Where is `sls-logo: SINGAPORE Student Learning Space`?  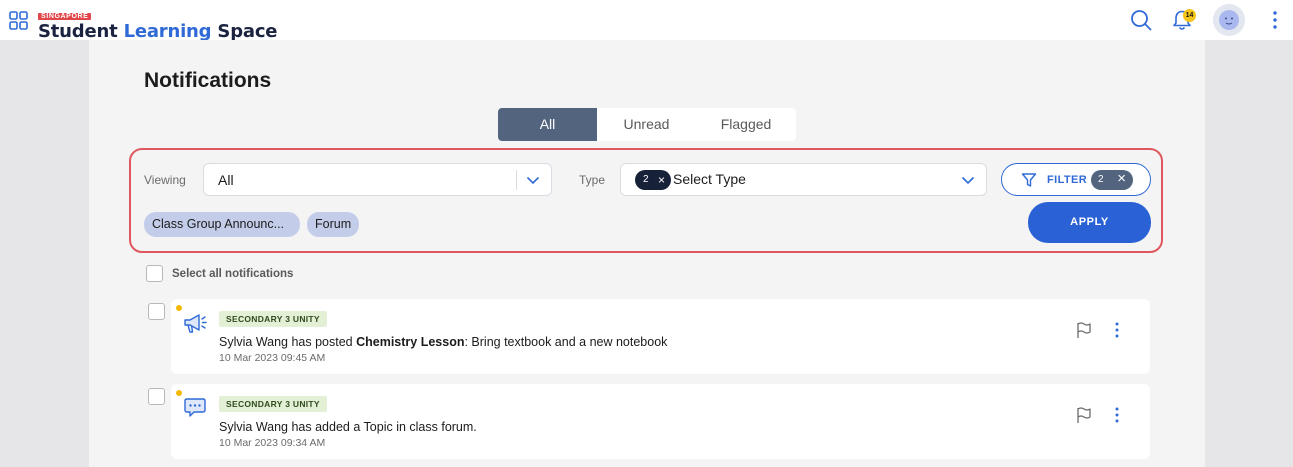
sls-logo: SINGAPORE Student Learning Space is located at coordinates (158, 23).